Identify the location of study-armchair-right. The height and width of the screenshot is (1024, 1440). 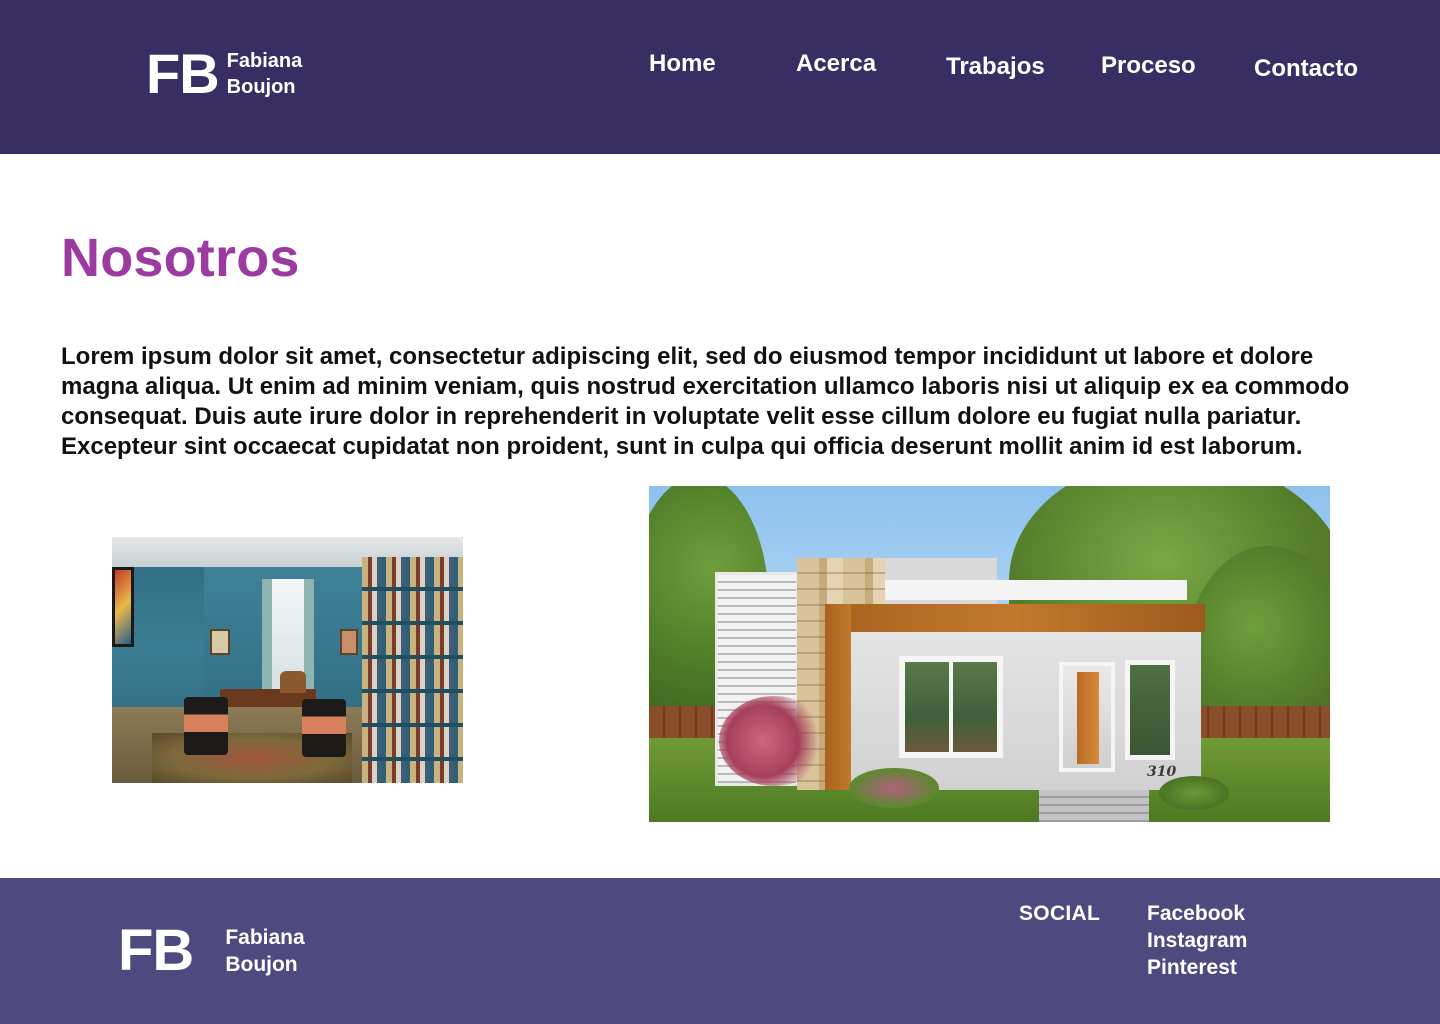
(324, 728).